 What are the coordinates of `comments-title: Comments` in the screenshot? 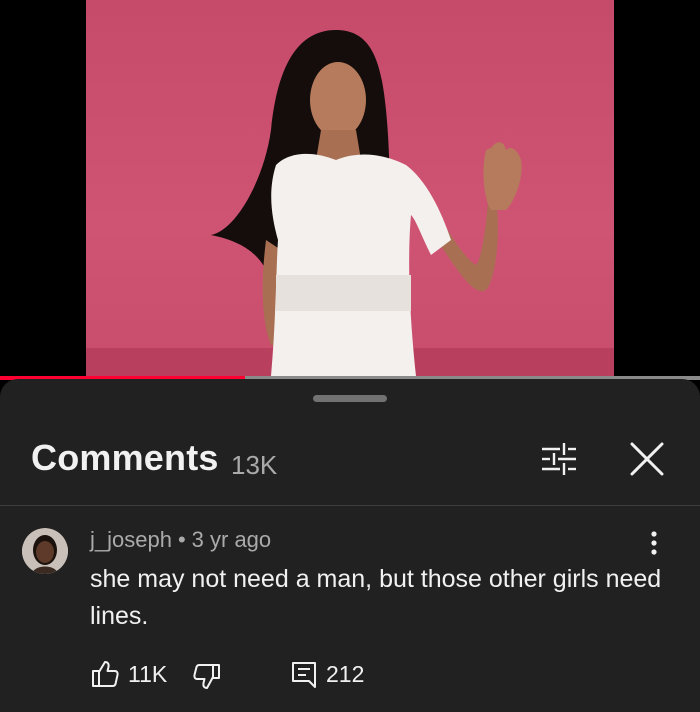 It's located at (125, 457).